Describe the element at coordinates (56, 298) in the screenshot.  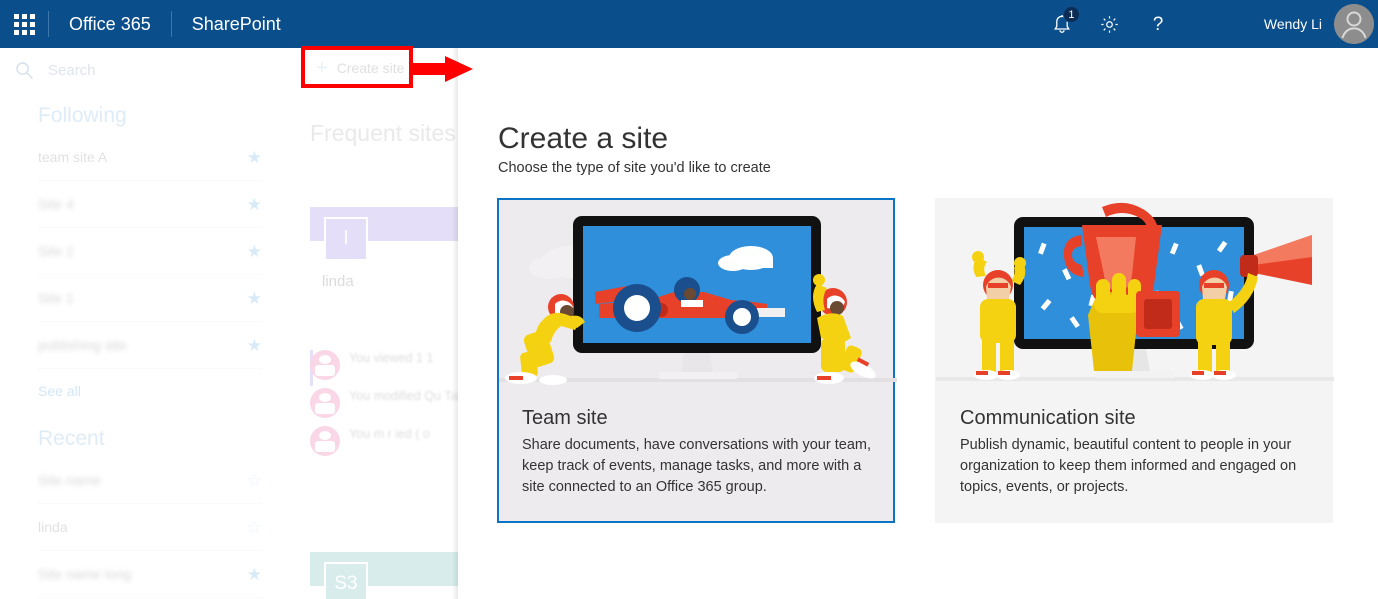
I see `sidebar-item-label: Site 1` at that location.